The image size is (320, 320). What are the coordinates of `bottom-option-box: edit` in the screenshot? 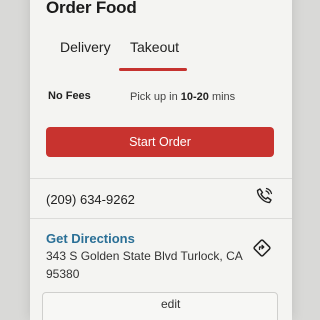 It's located at (160, 306).